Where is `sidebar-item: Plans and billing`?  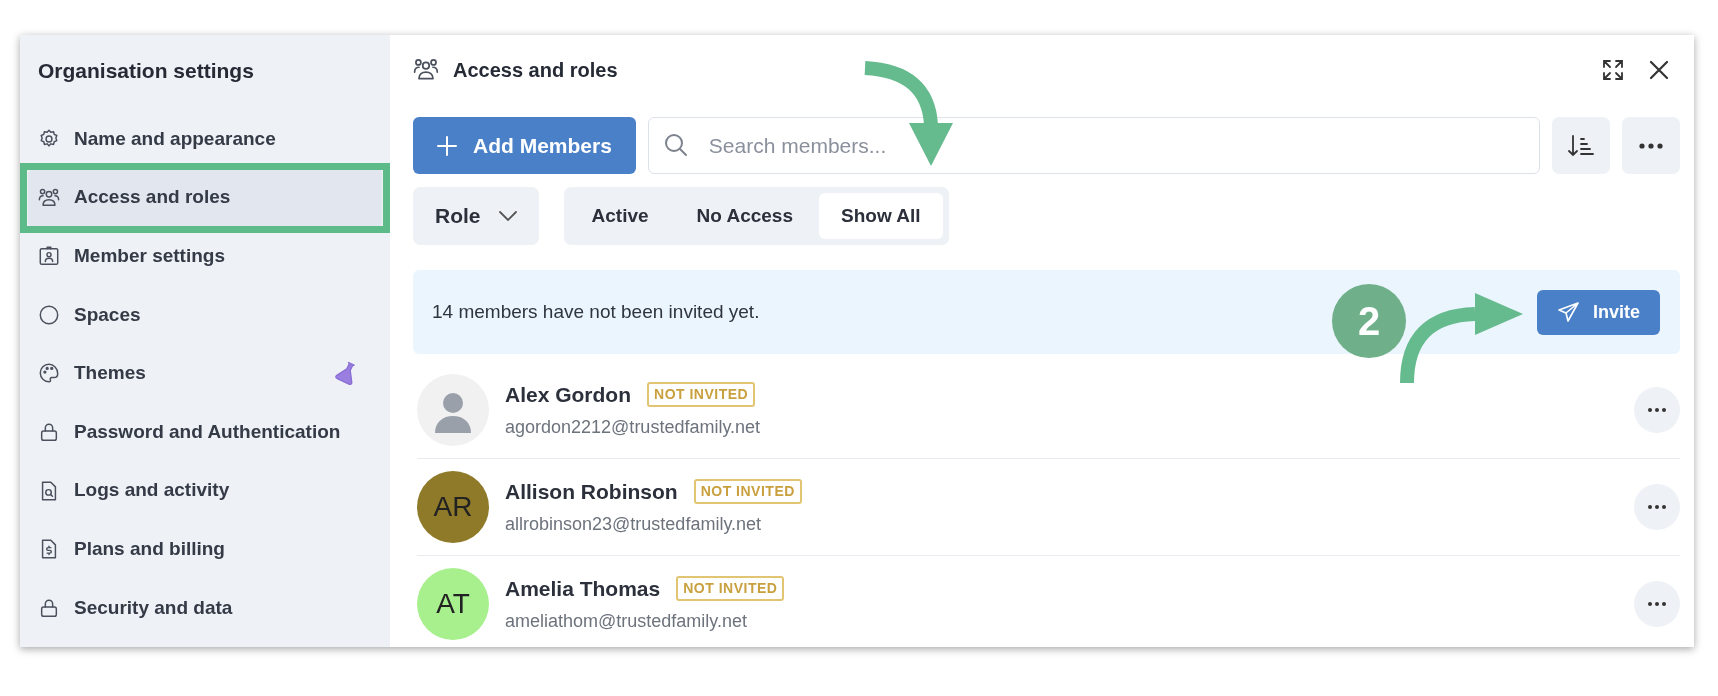
sidebar-item: Plans and billing is located at coordinates (205, 549).